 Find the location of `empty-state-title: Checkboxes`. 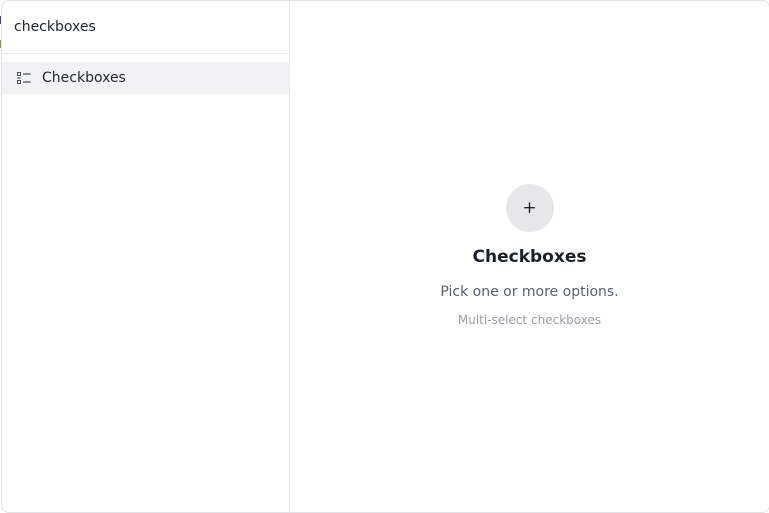

empty-state-title: Checkboxes is located at coordinates (529, 257).